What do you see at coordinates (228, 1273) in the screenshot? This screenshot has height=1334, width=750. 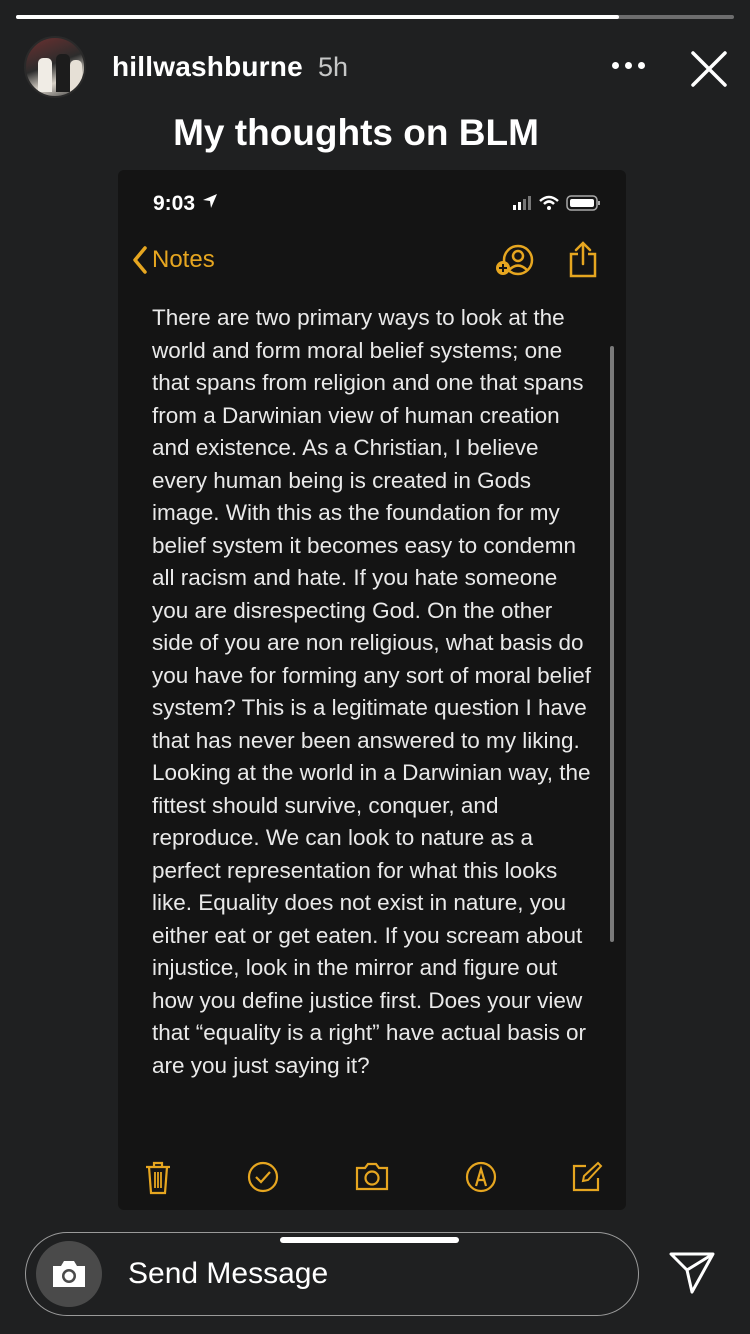 I see `send-message-placeholder: Send Message` at bounding box center [228, 1273].